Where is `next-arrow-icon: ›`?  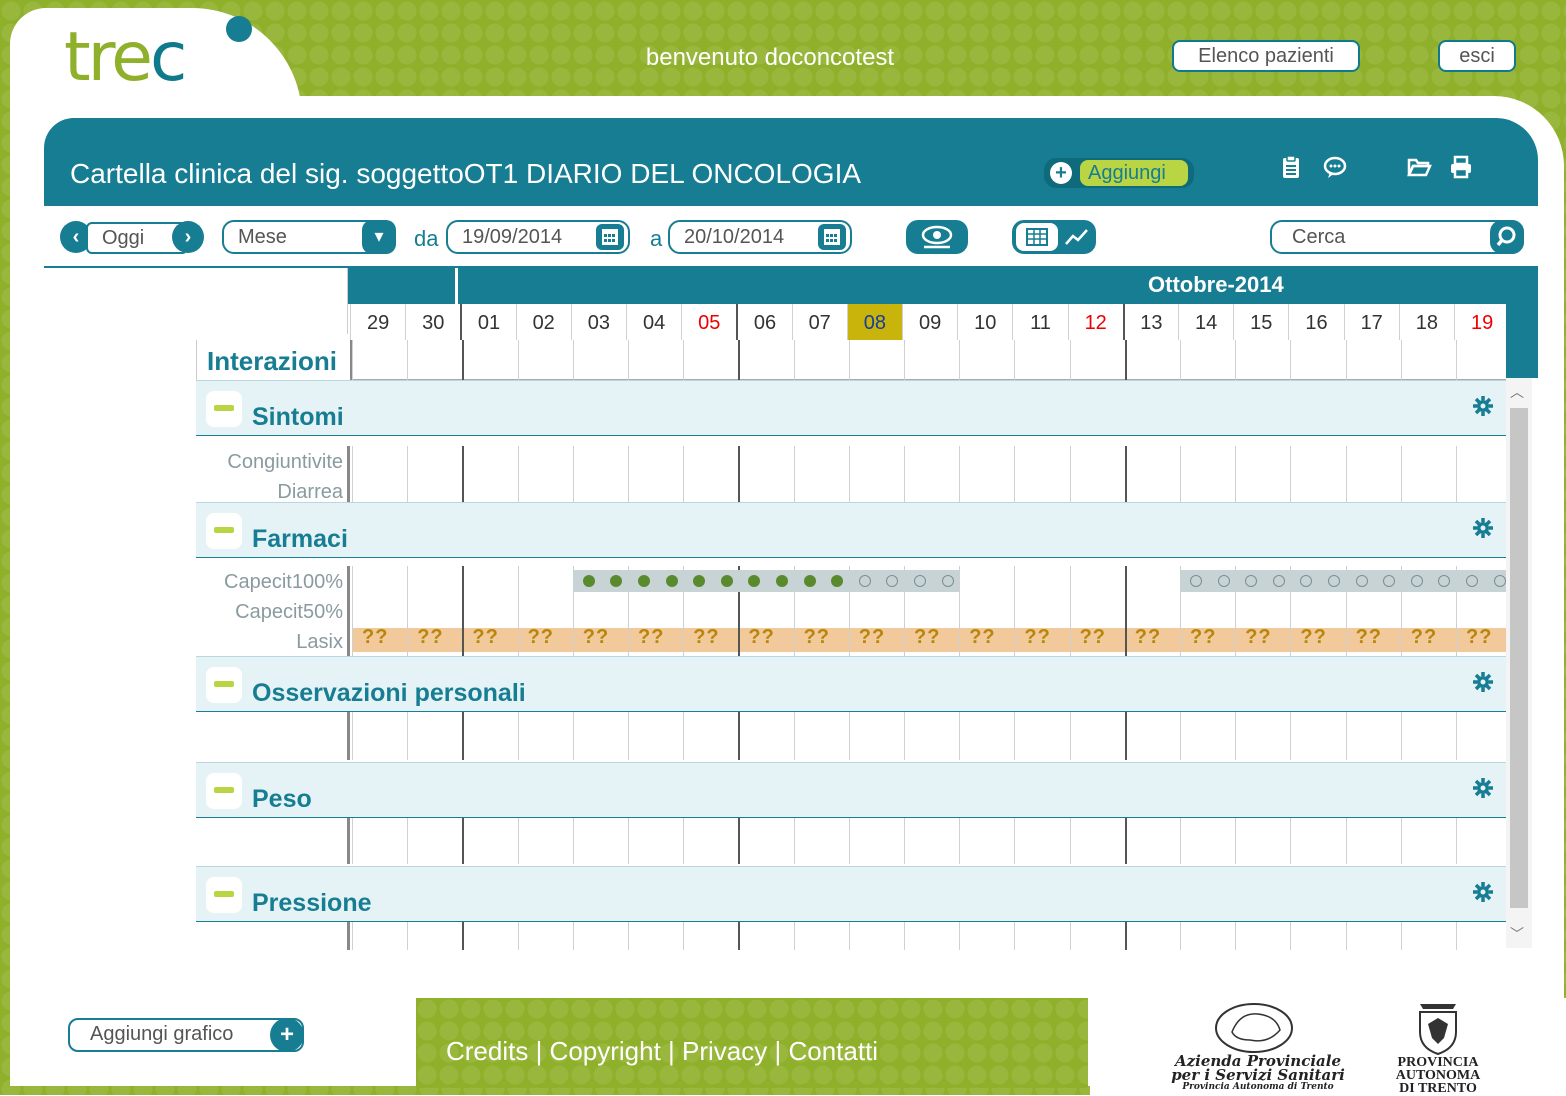
next-arrow-icon: › is located at coordinates (188, 237).